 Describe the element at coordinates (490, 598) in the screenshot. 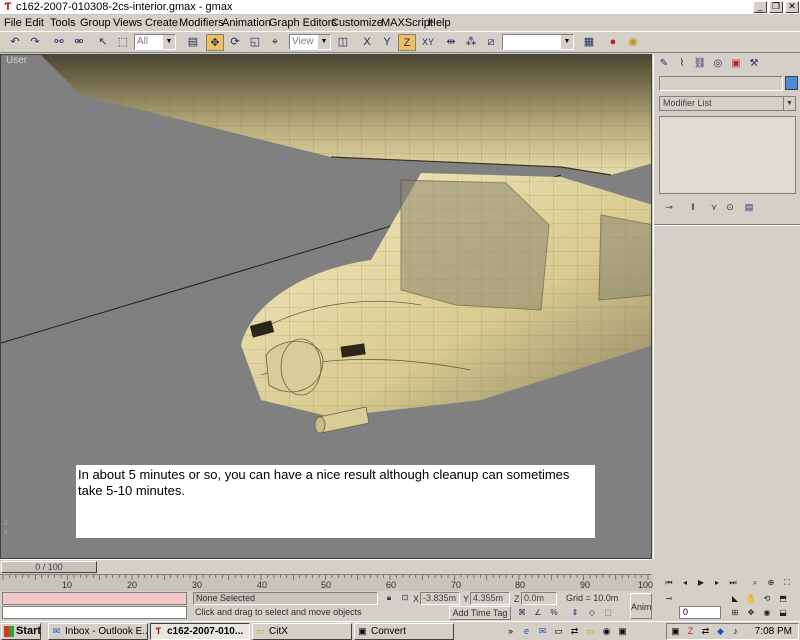

I see `y-coord-field: 4.355m` at that location.